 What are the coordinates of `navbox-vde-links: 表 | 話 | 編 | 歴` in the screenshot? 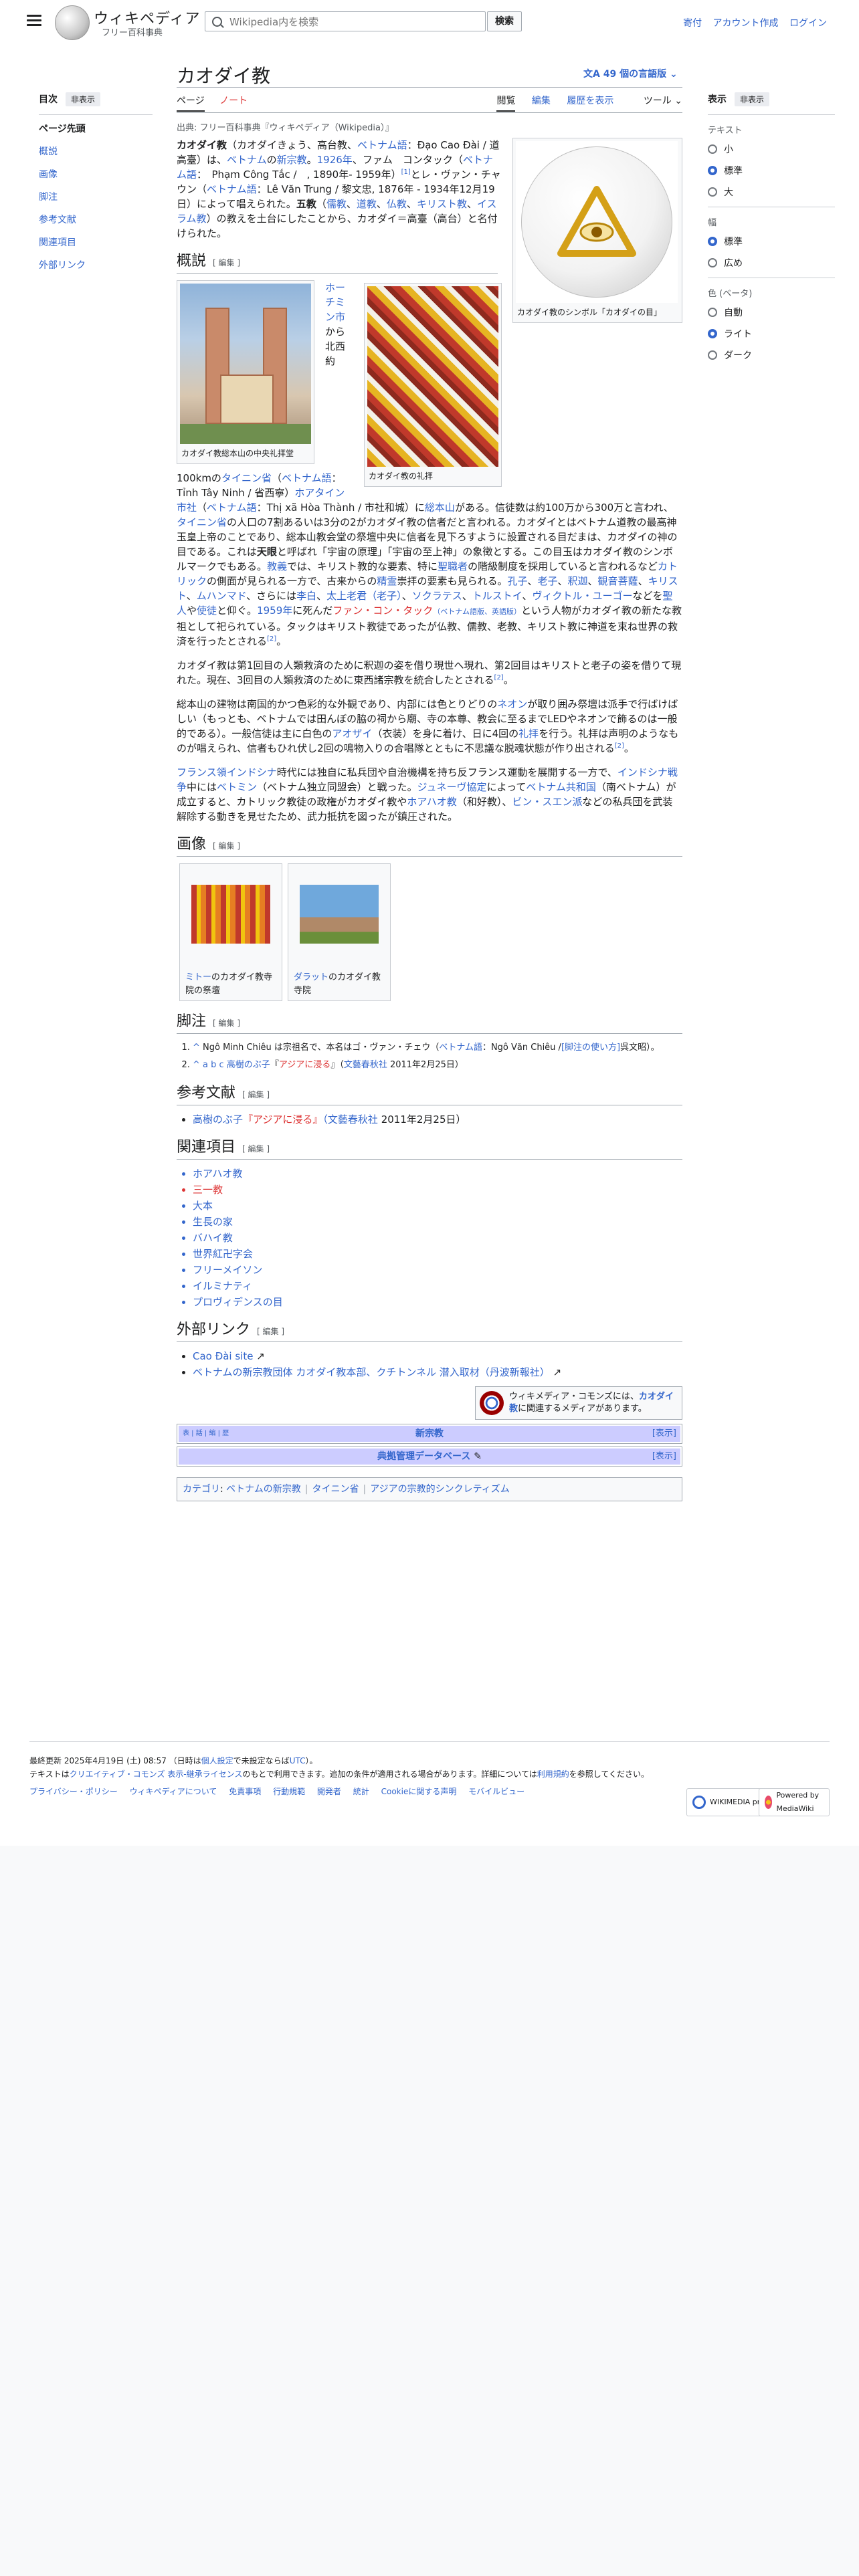 It's located at (206, 1434).